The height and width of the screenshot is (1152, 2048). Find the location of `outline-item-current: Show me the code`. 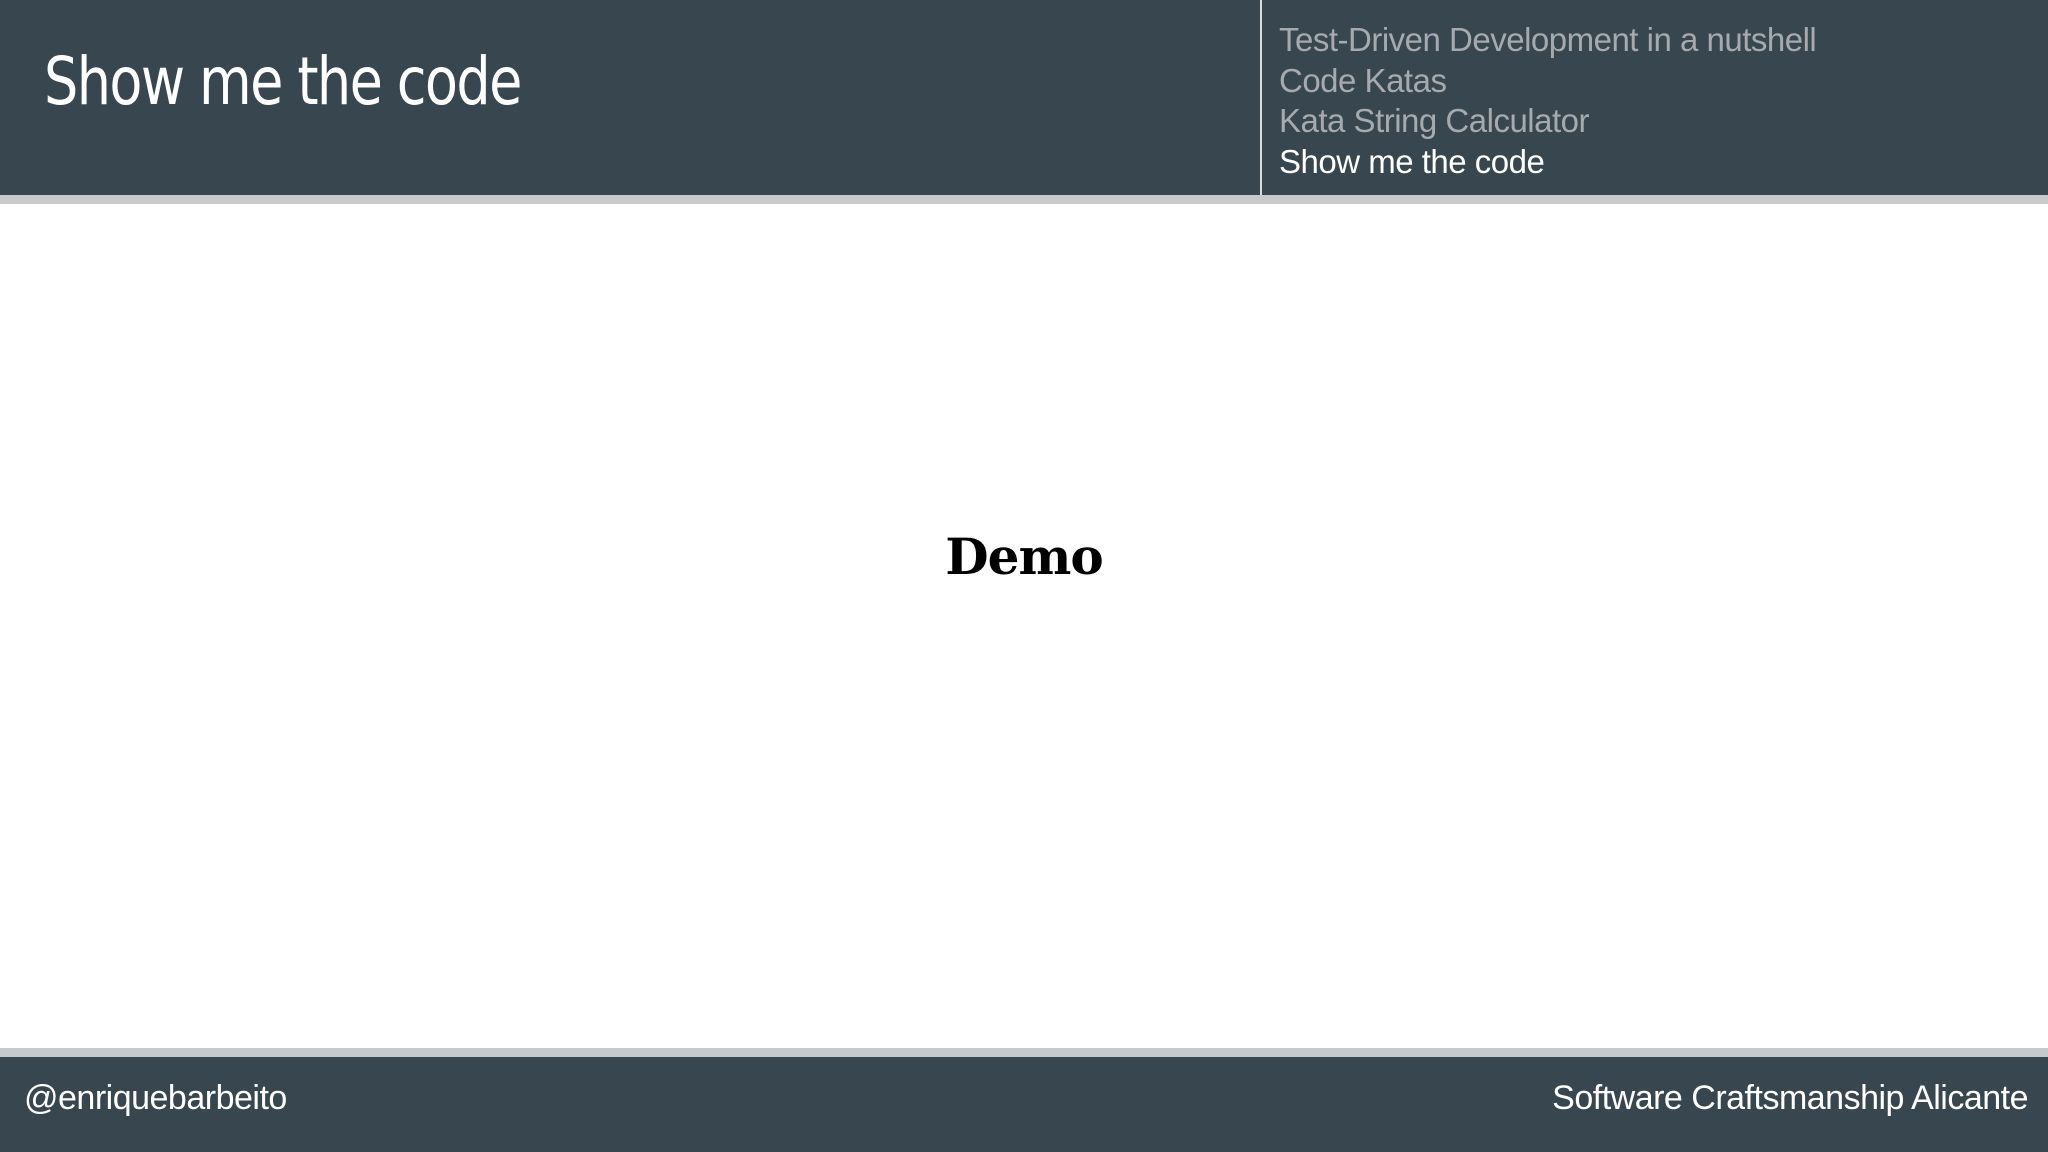

outline-item-current: Show me the code is located at coordinates (1412, 161).